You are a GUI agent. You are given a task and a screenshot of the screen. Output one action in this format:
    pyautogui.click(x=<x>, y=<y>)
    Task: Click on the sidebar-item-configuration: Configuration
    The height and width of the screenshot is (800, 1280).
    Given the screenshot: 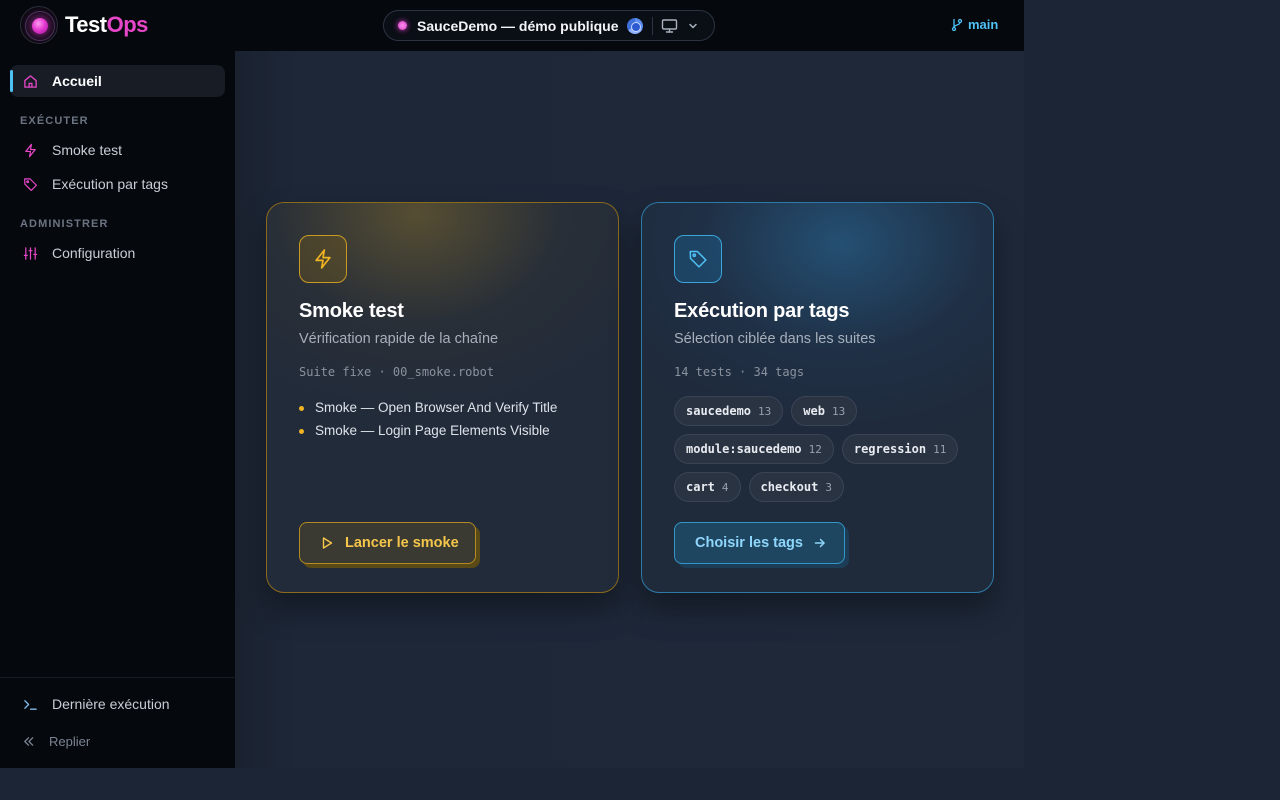 What is the action you would take?
    pyautogui.click(x=117, y=253)
    